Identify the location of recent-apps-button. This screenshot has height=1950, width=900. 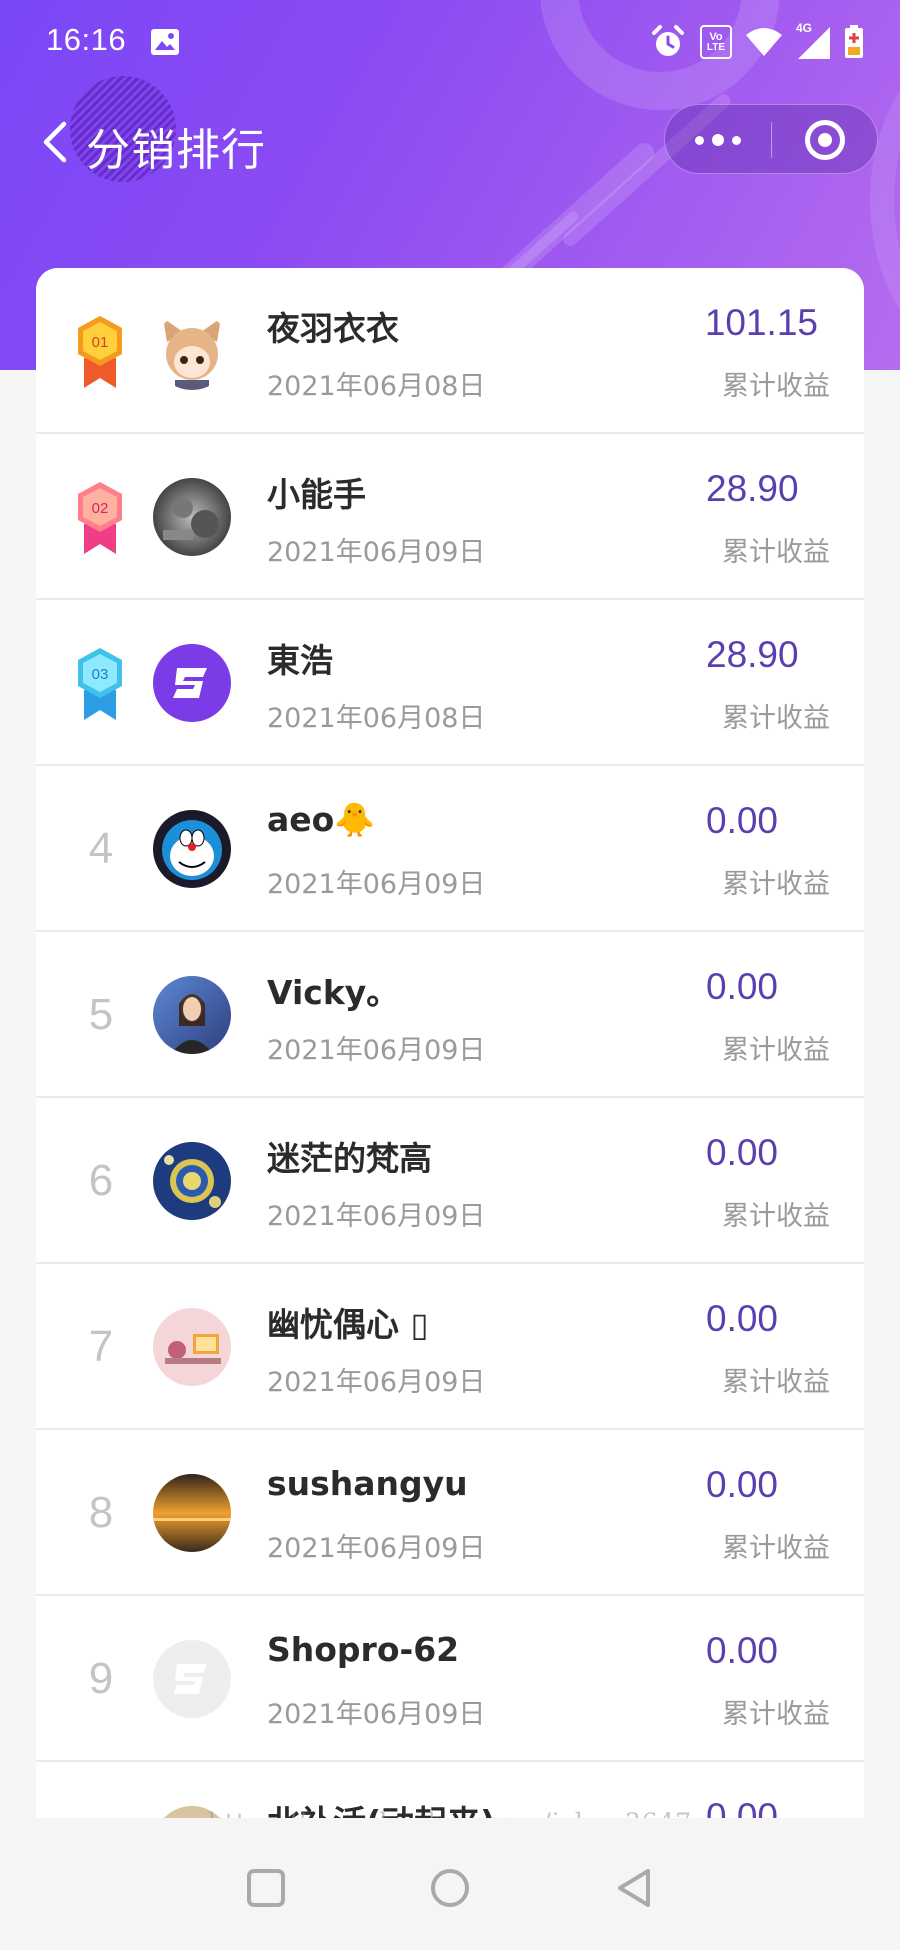
(266, 1888).